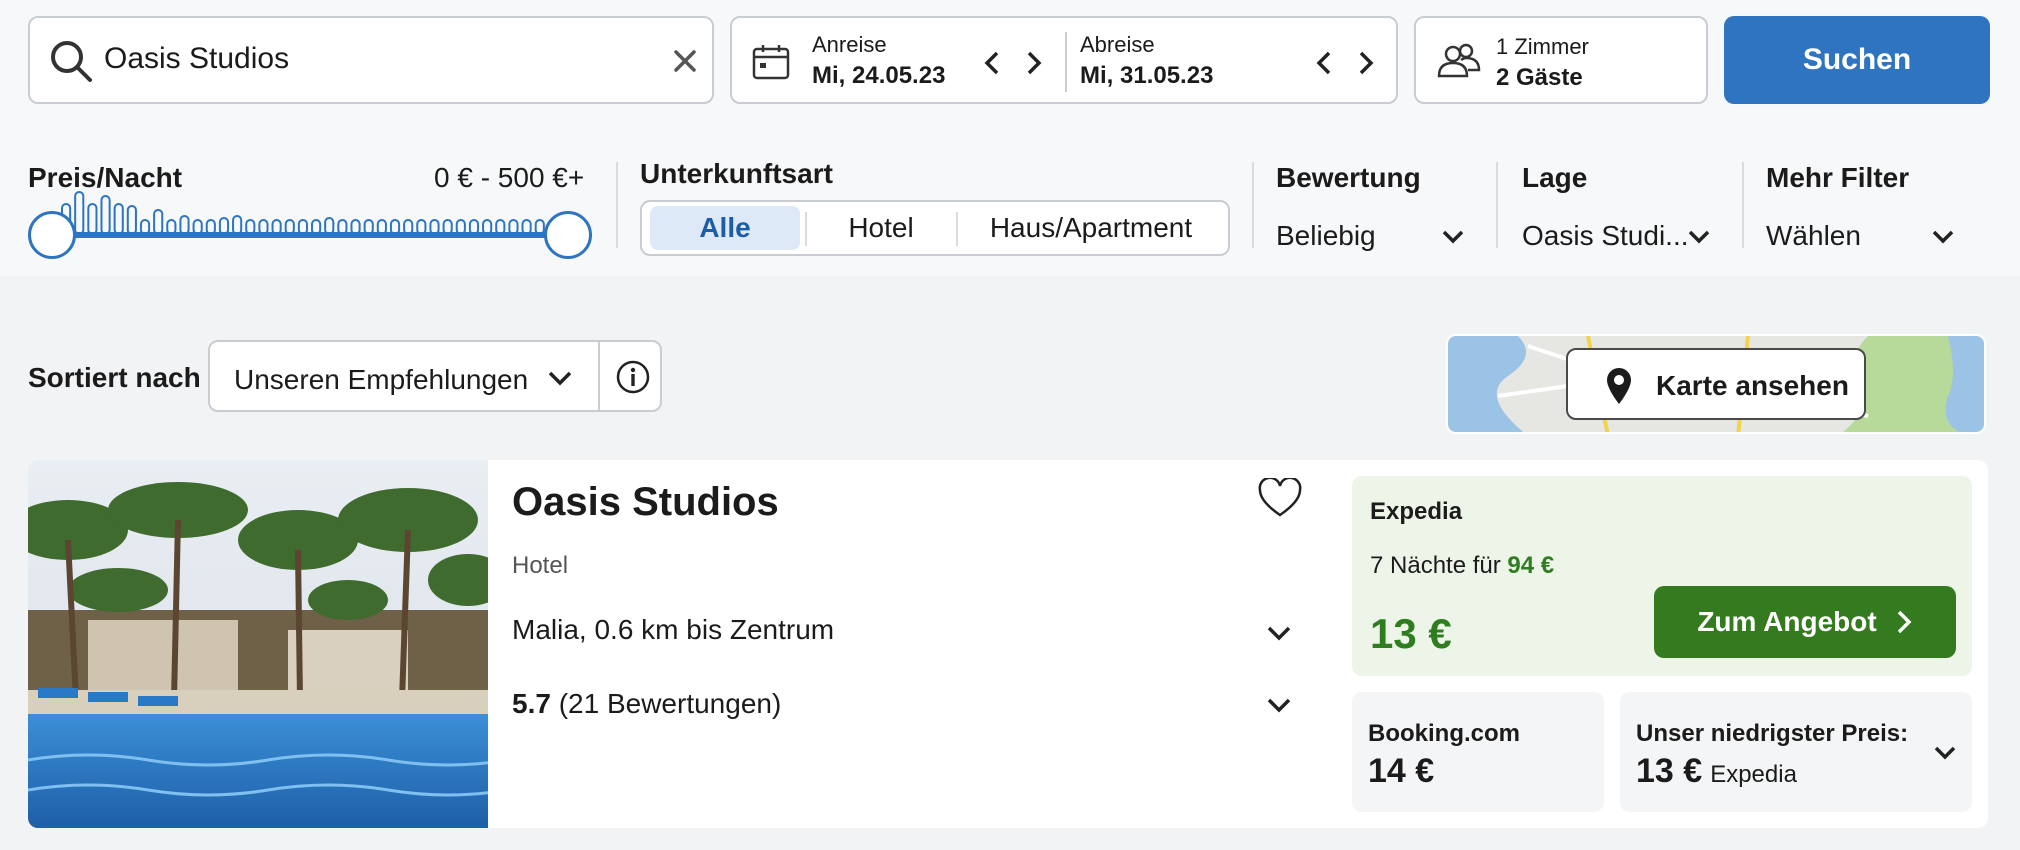 Image resolution: width=2020 pixels, height=850 pixels. I want to click on checkin-value: Mi, 24.05.23, so click(878, 76).